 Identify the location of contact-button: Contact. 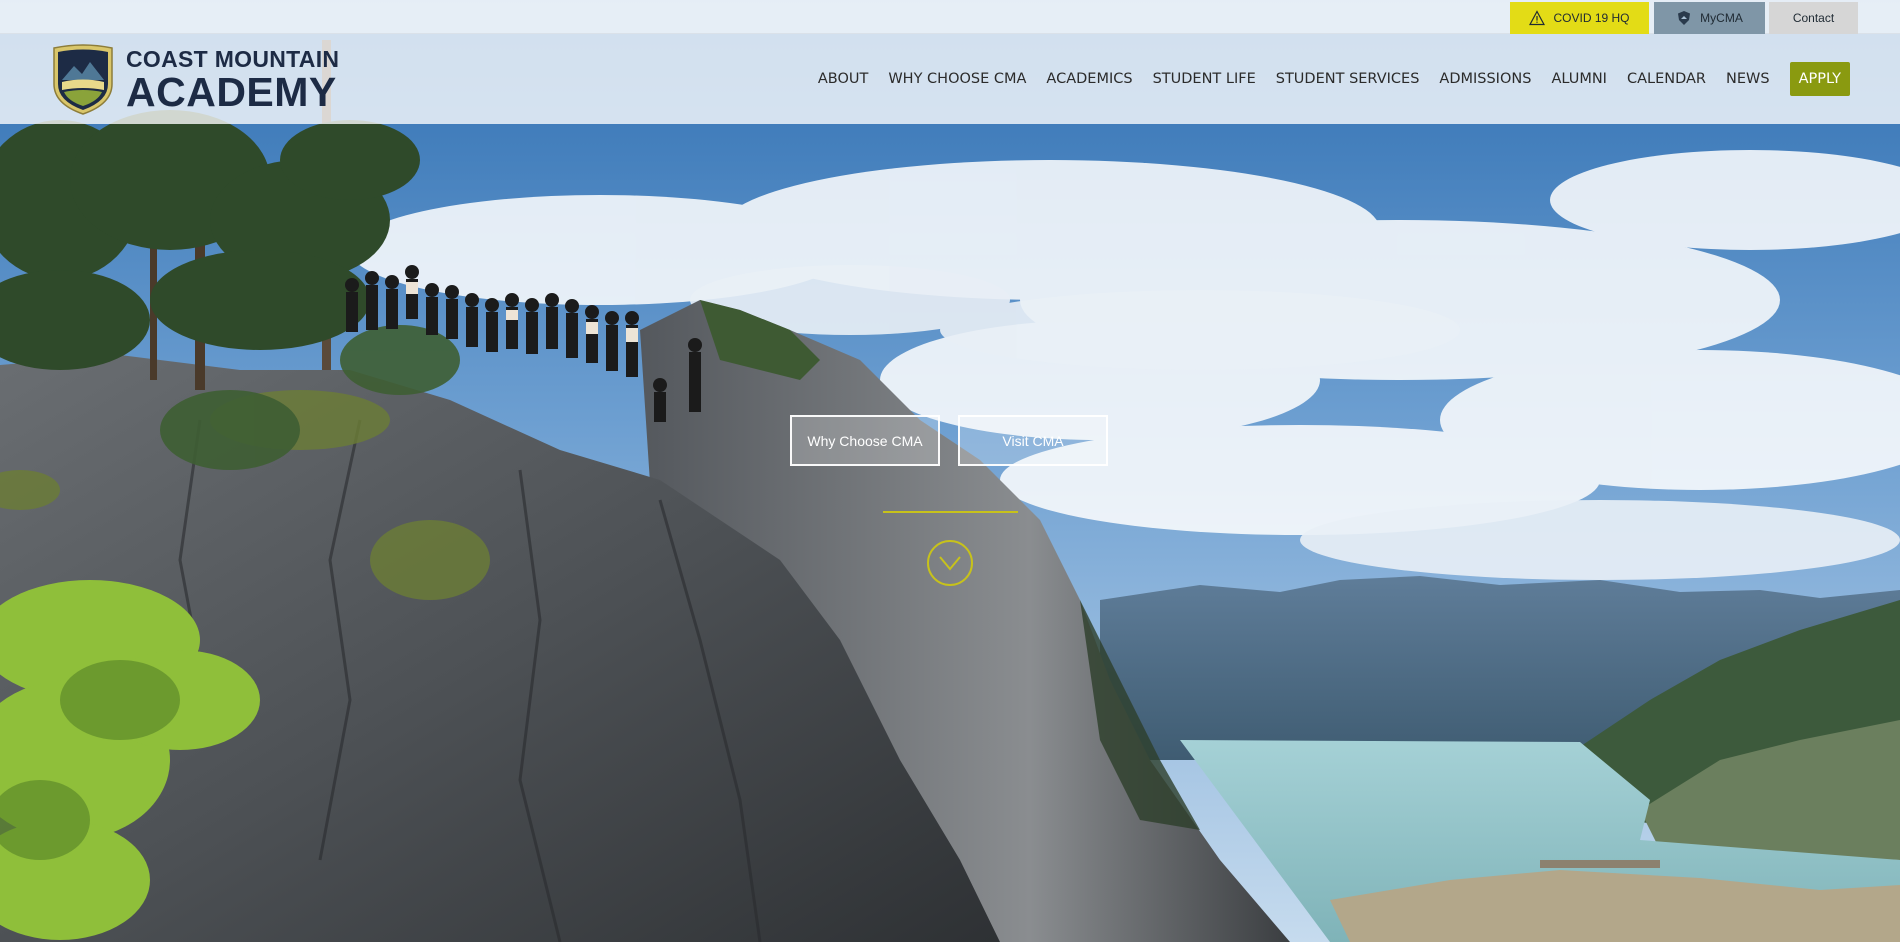
(1813, 18).